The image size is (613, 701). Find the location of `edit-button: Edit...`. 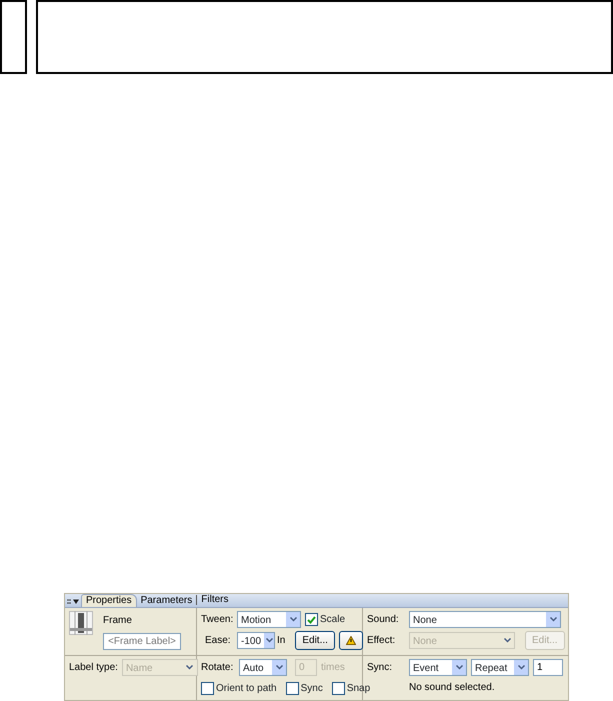

edit-button: Edit... is located at coordinates (315, 640).